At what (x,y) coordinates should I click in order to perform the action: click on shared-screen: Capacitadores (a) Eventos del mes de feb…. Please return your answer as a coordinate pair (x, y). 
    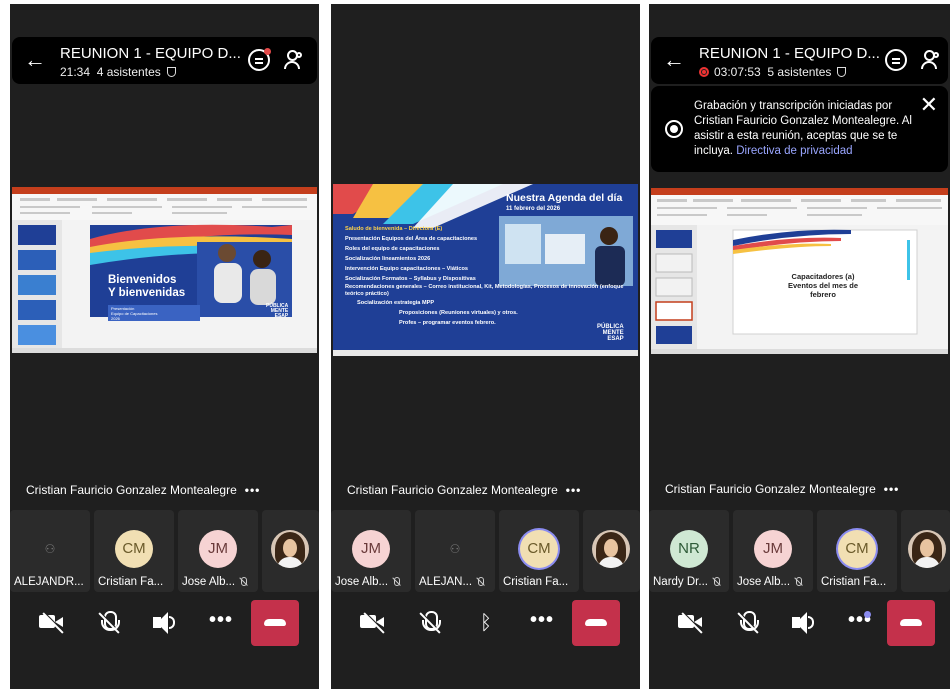
    Looking at the image, I should click on (799, 271).